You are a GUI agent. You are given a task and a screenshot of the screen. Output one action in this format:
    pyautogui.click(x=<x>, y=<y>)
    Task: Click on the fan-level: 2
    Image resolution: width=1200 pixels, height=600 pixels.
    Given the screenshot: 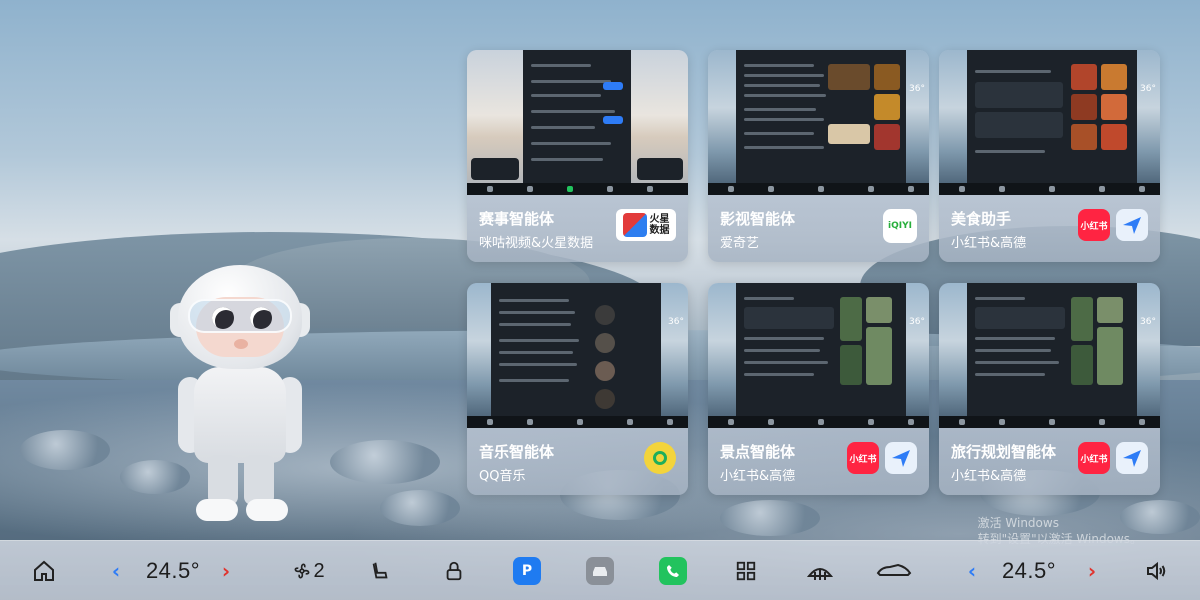 What is the action you would take?
    pyautogui.click(x=319, y=570)
    